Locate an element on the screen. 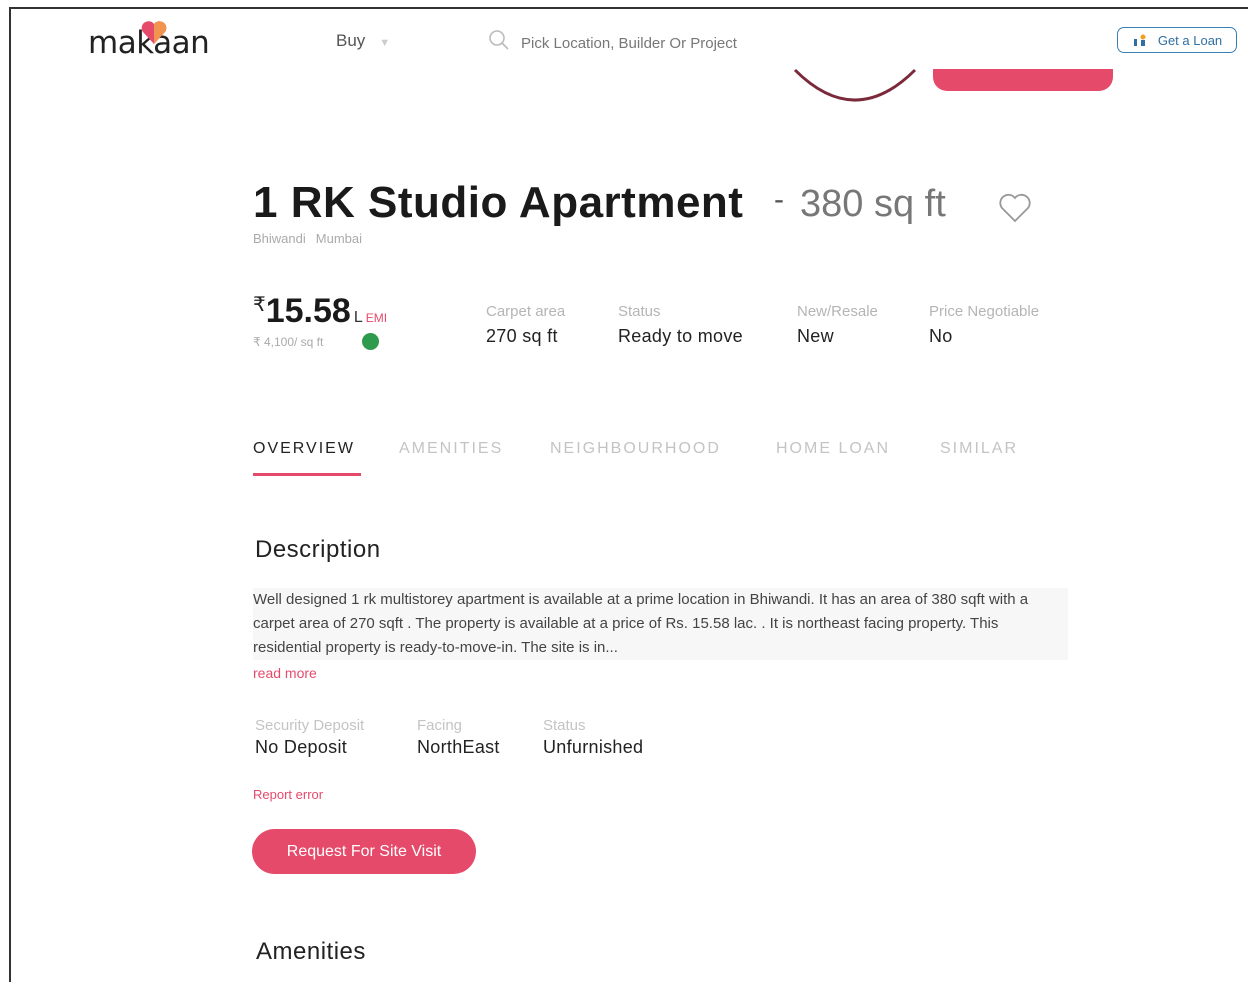 Image resolution: width=1248 pixels, height=982 pixels. stat-new-resale: New/Resale New is located at coordinates (837, 325).